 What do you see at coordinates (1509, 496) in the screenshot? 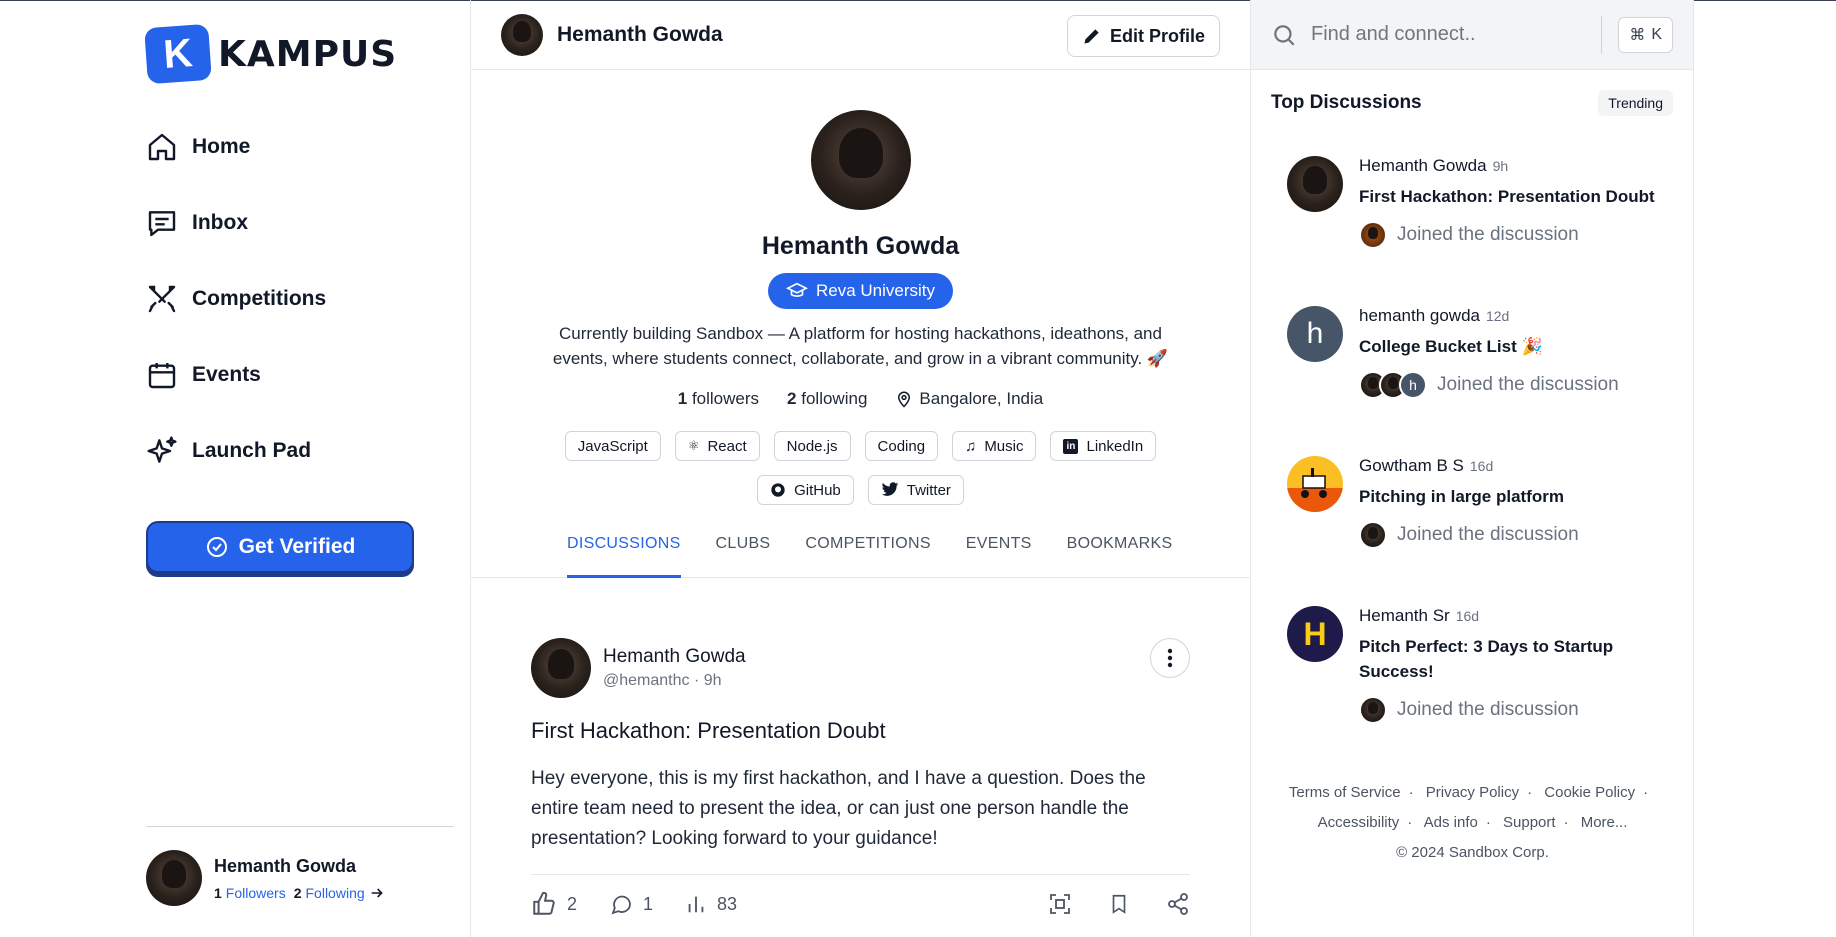
I see `discussion-title: Pitching in large platform` at bounding box center [1509, 496].